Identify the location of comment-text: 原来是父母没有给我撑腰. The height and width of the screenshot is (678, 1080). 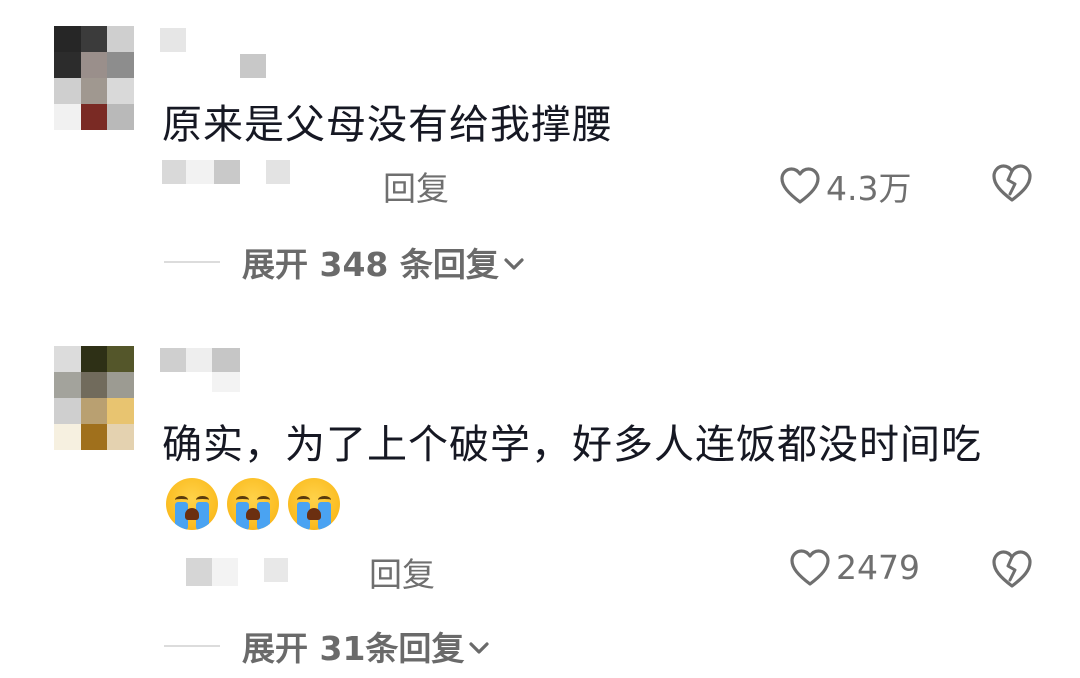
(387, 125).